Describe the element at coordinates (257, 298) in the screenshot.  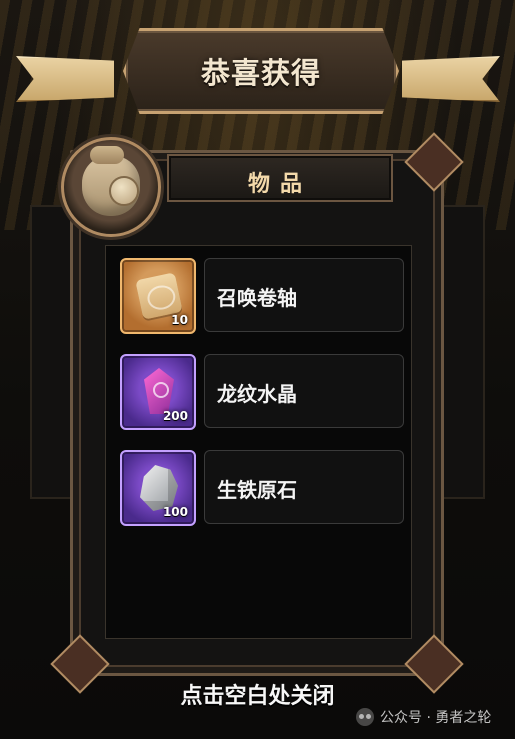
I see `item-name: 召唤卷轴` at that location.